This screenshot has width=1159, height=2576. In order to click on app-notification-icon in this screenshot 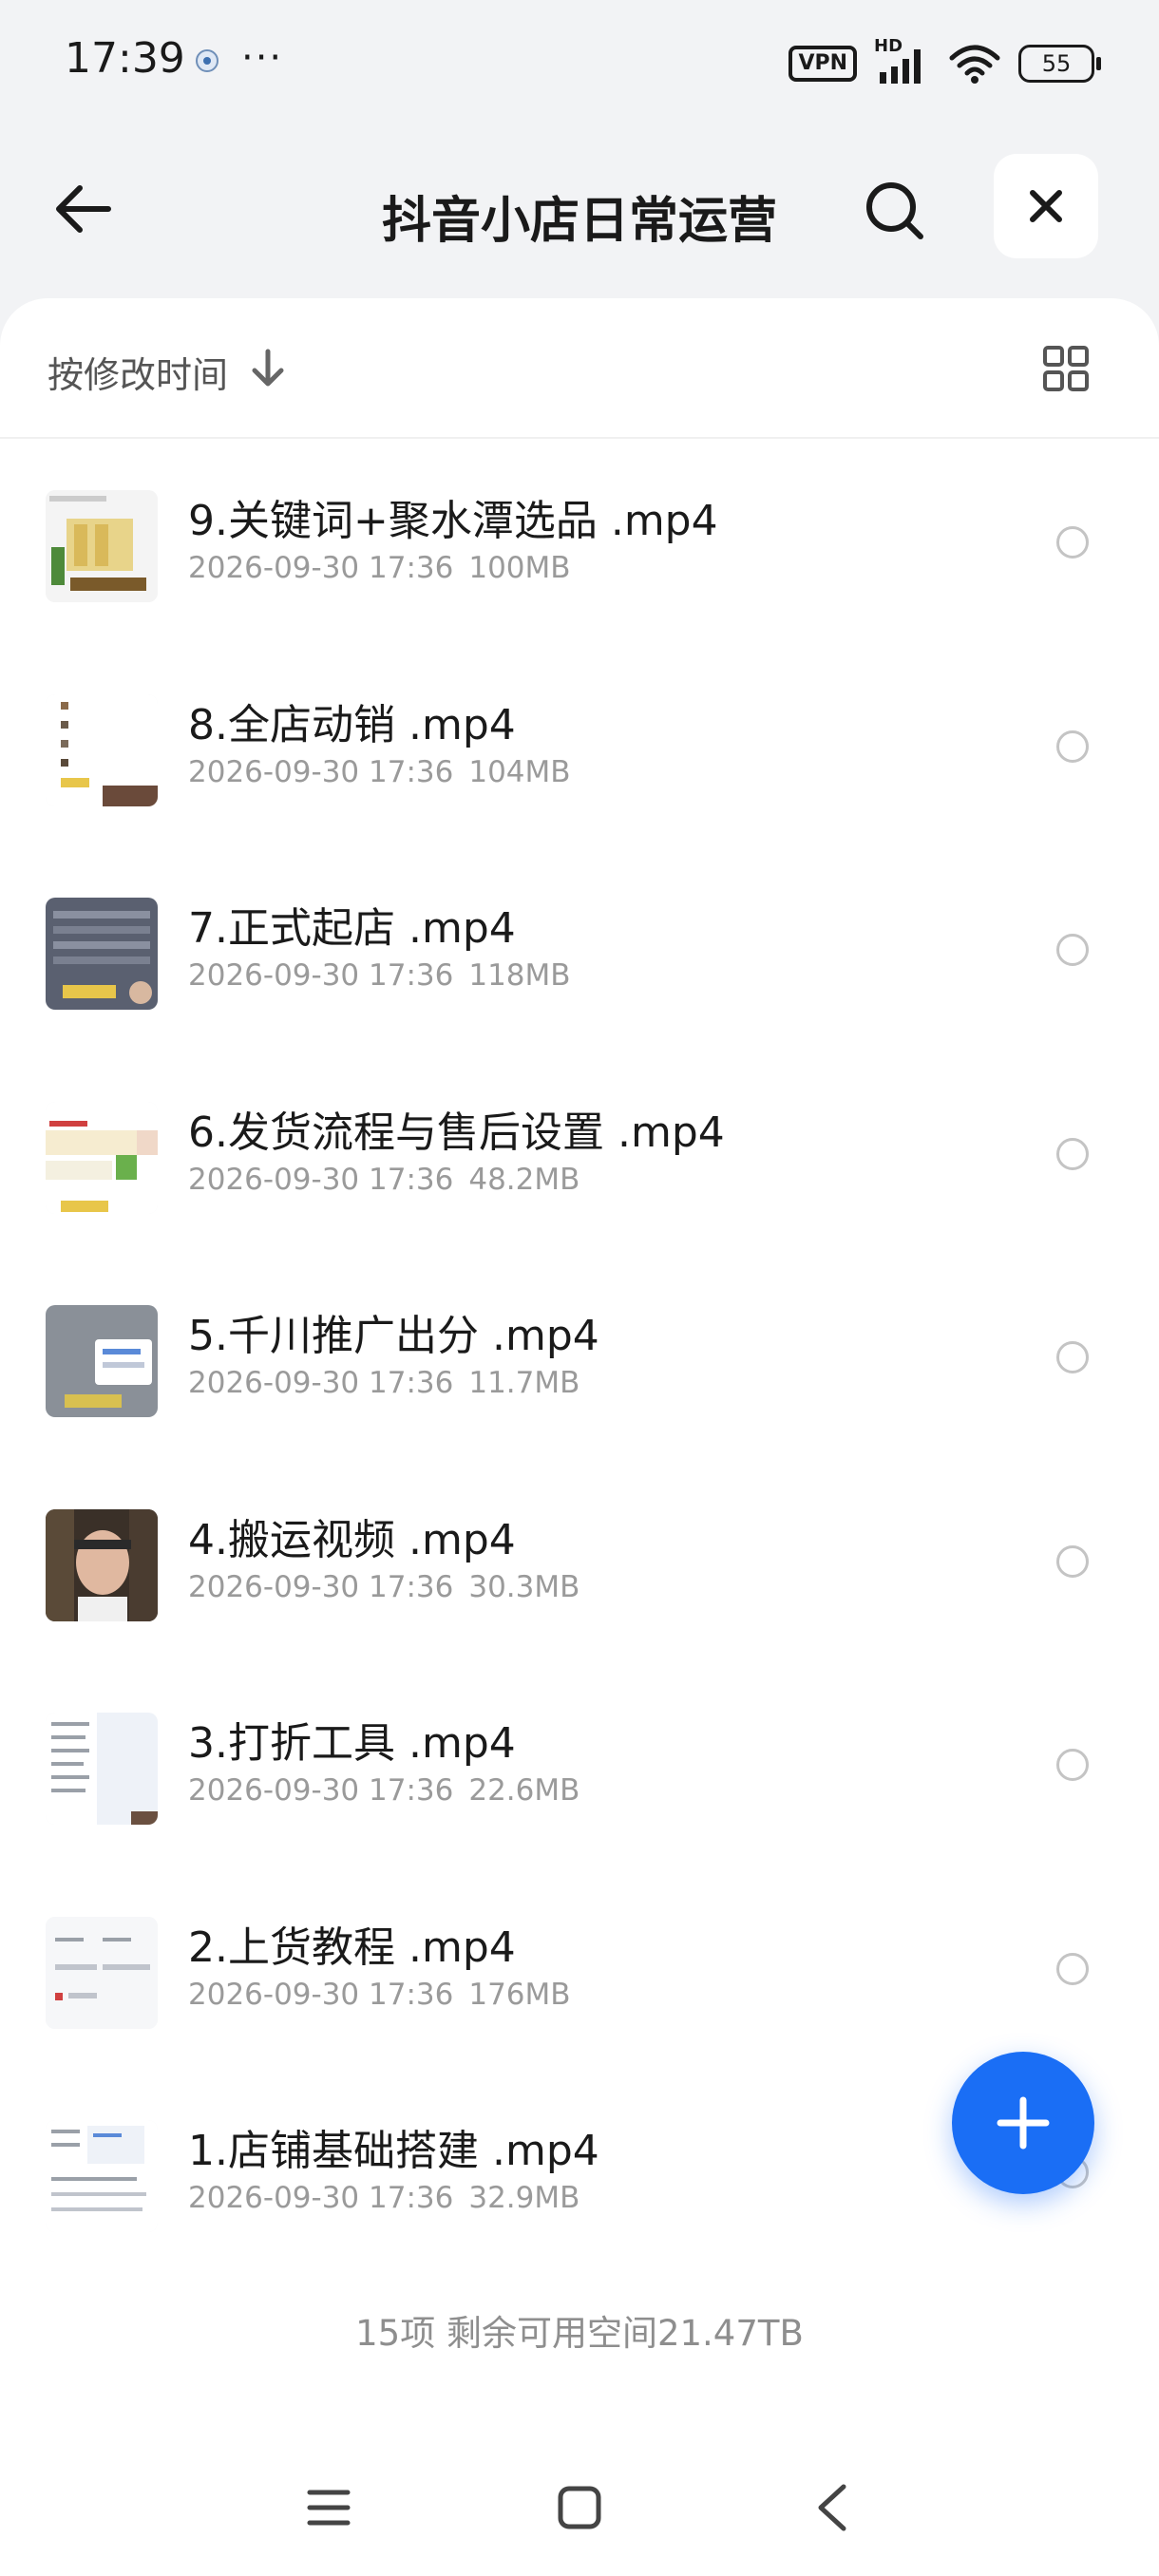, I will do `click(207, 60)`.